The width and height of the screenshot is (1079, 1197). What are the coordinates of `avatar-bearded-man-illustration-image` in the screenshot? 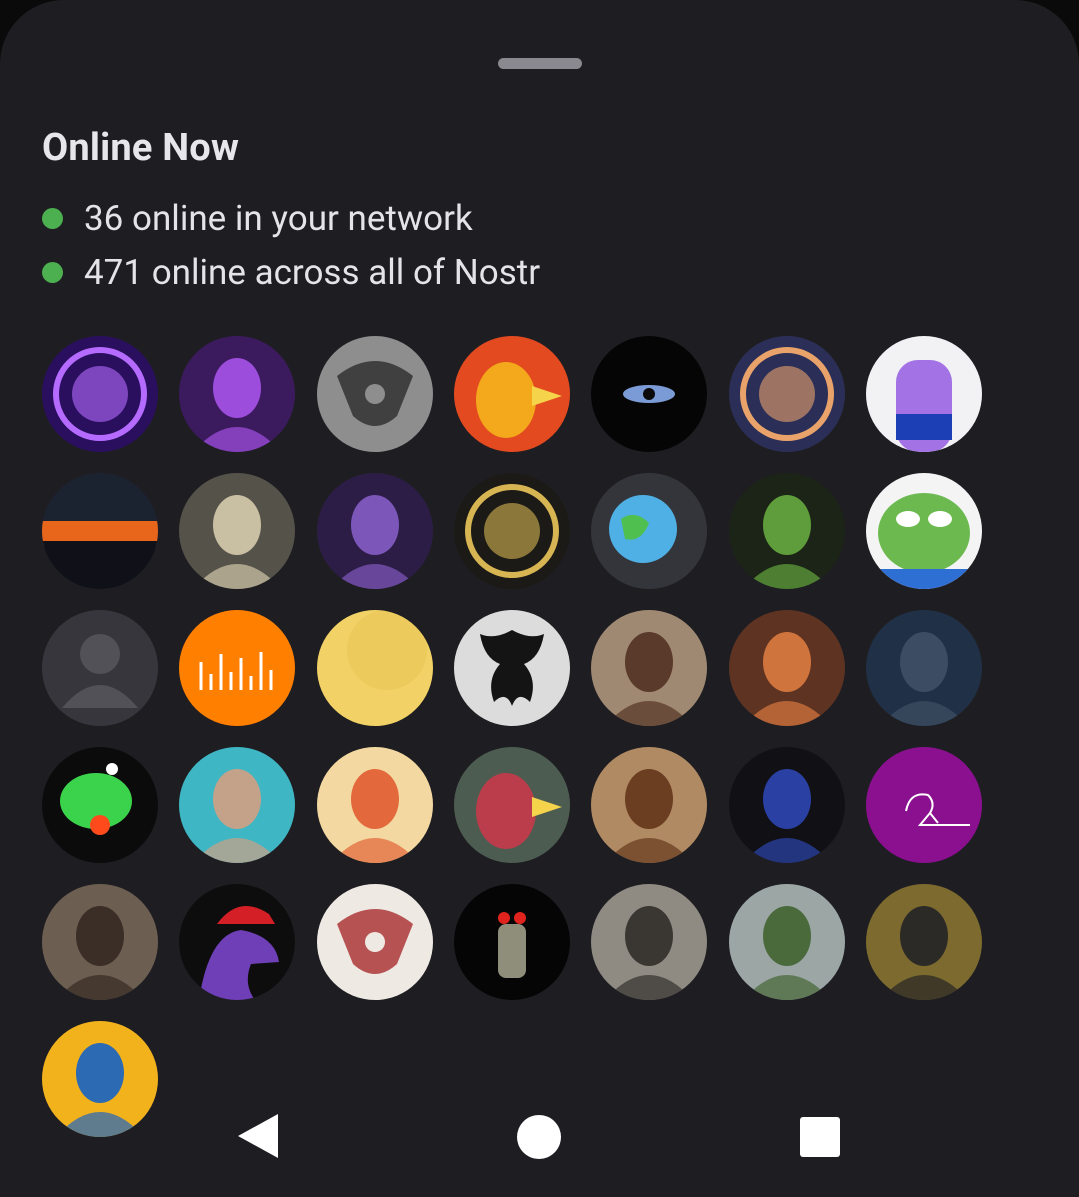 It's located at (649, 805).